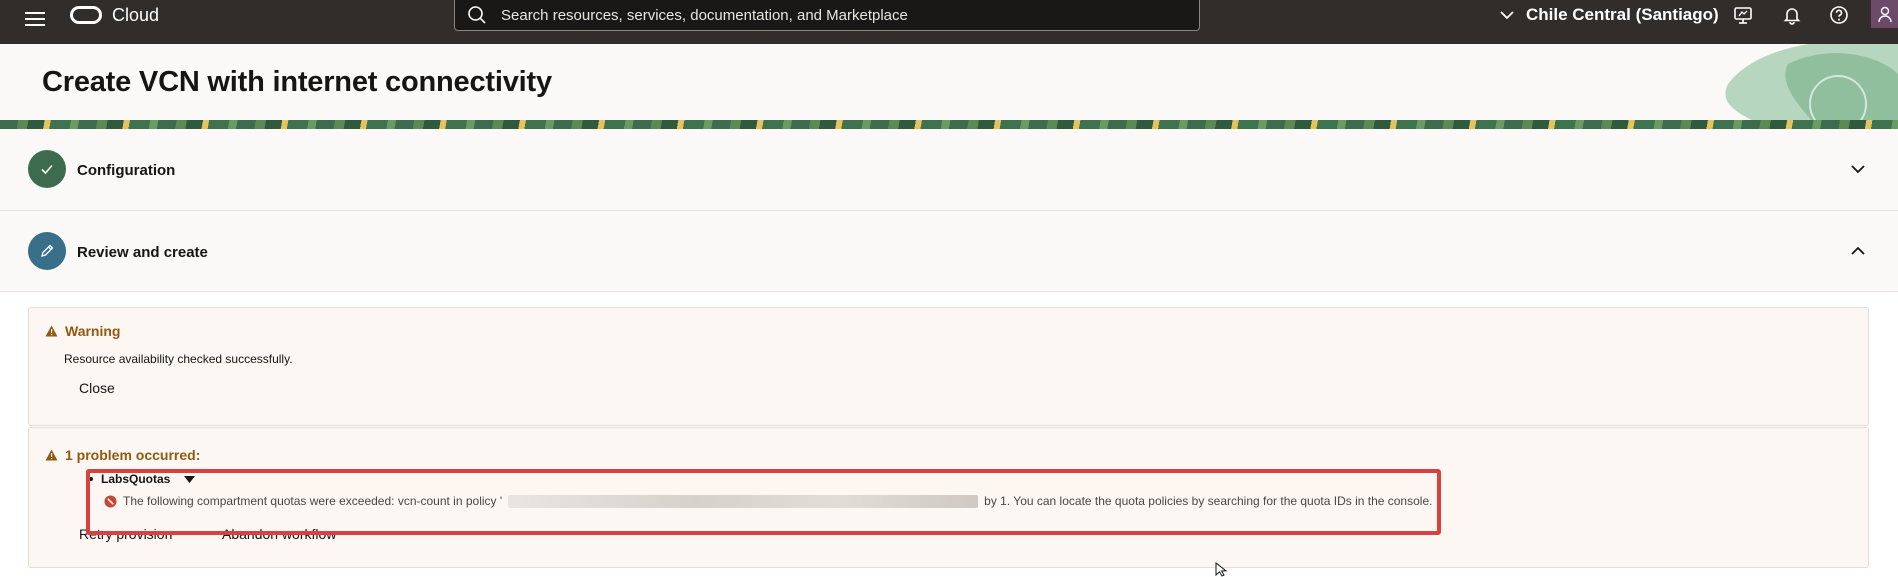 The image size is (1898, 577). What do you see at coordinates (97, 388) in the screenshot?
I see `close-button: Close` at bounding box center [97, 388].